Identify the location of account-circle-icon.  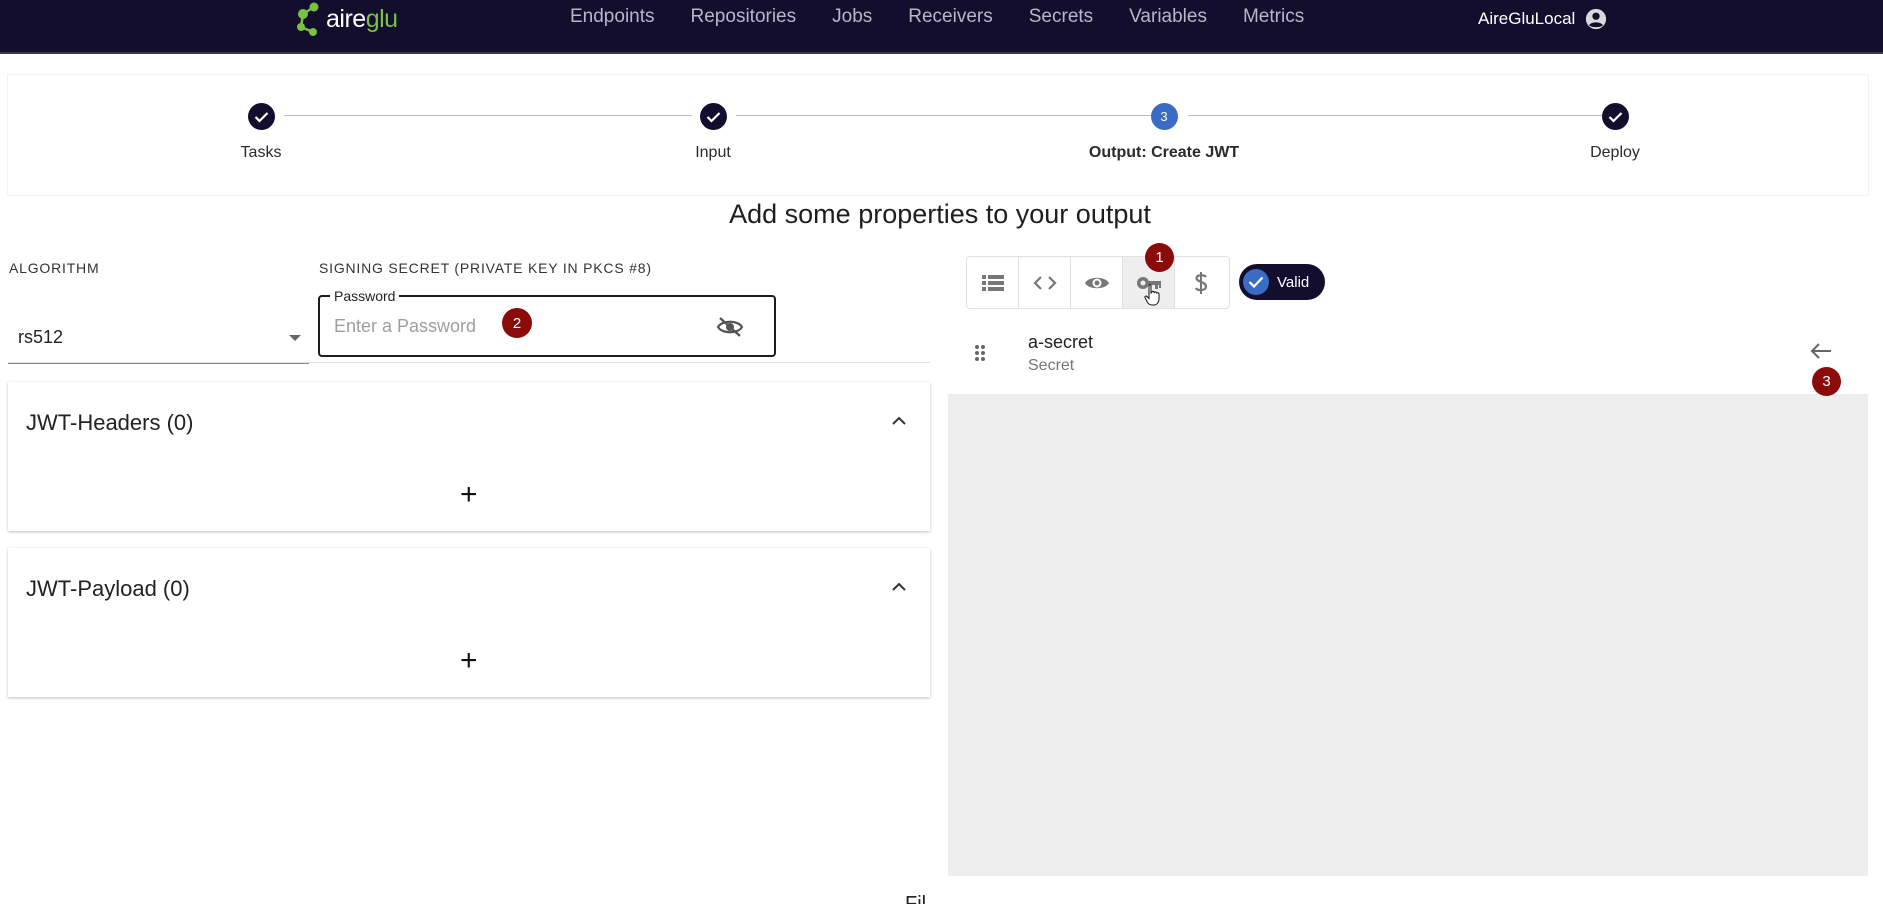
(1596, 19).